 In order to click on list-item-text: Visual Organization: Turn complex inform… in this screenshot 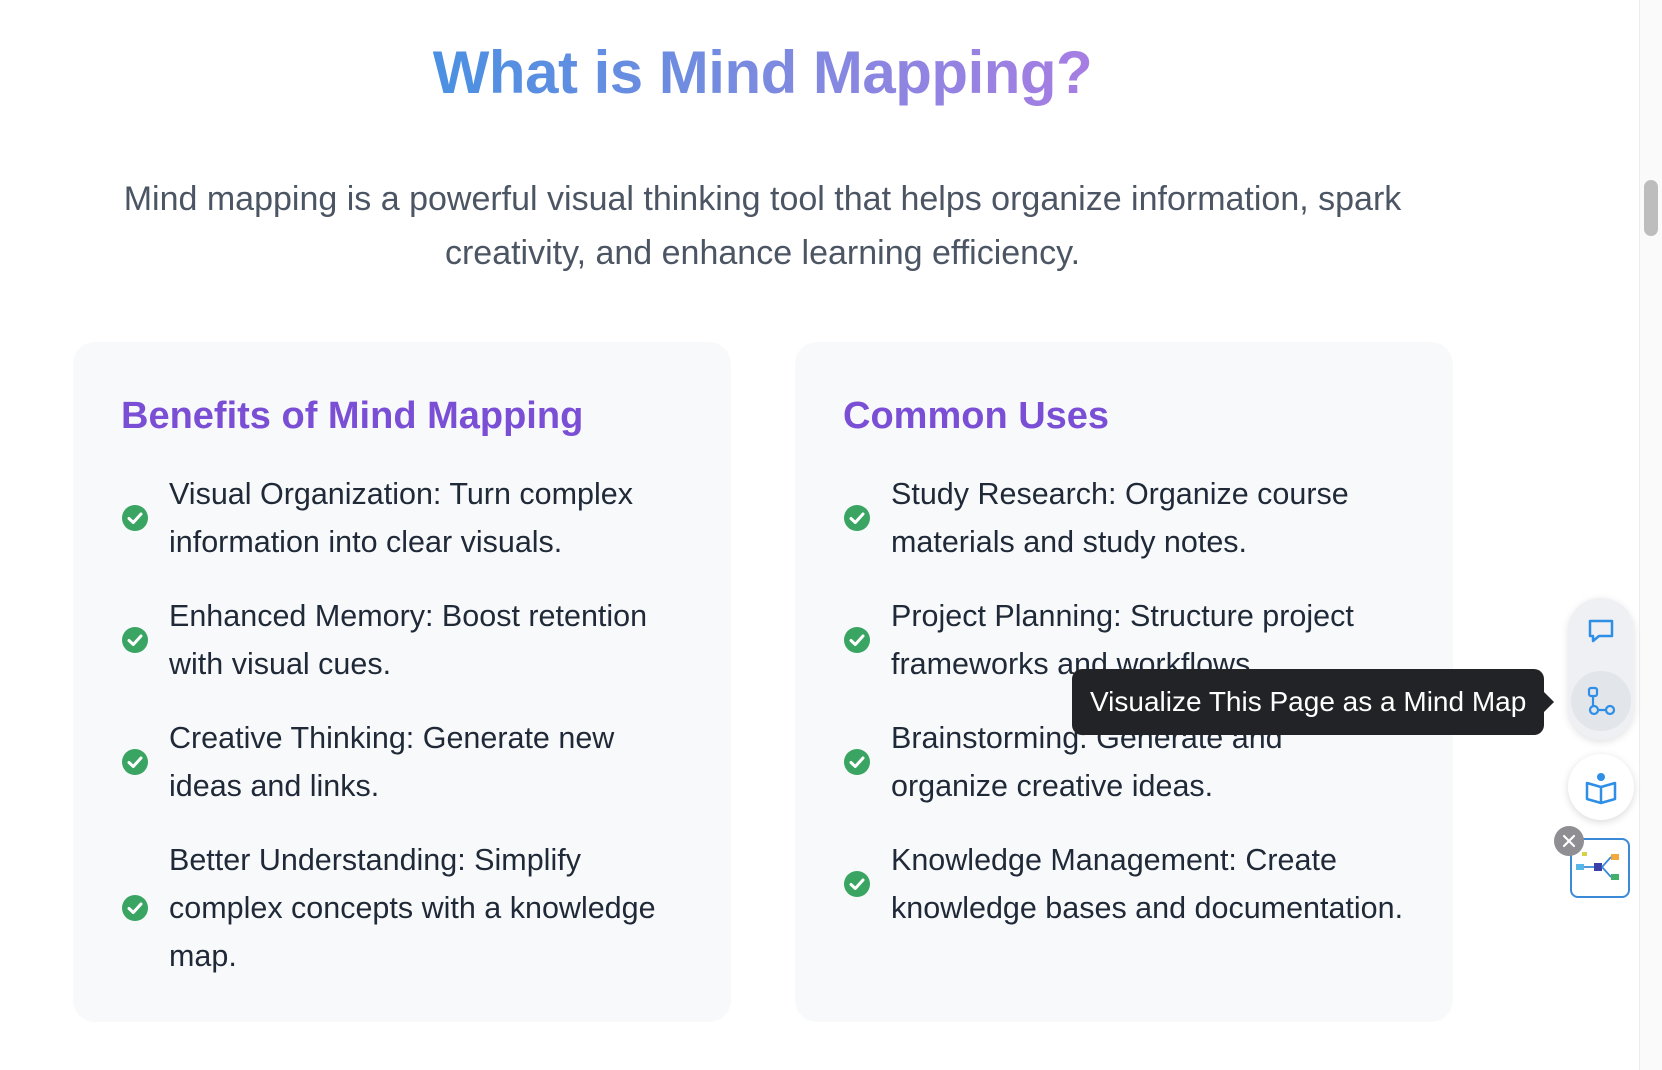, I will do `click(401, 518)`.